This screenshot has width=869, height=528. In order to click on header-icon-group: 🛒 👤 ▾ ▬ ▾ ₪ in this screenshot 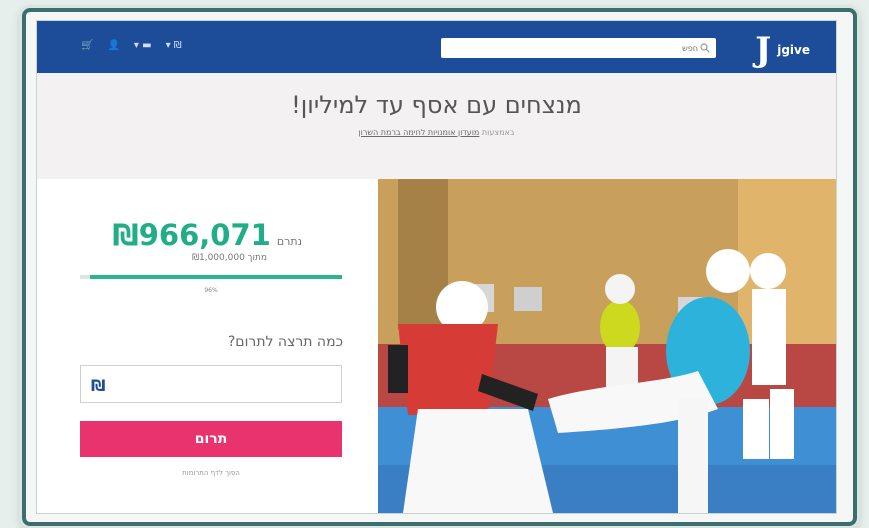, I will do `click(131, 46)`.